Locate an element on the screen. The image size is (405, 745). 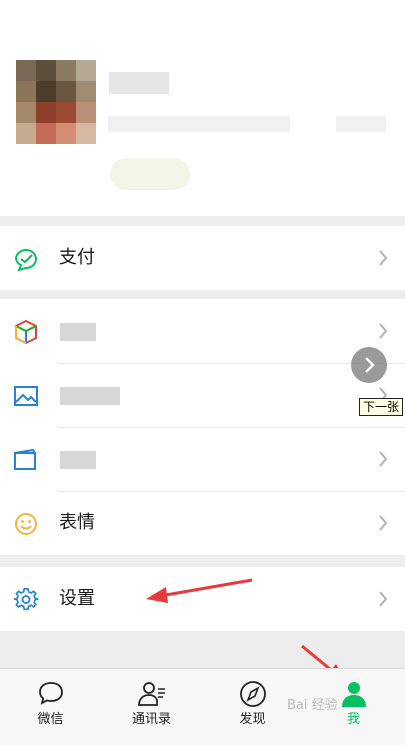
contacts-icon is located at coordinates (151, 694).